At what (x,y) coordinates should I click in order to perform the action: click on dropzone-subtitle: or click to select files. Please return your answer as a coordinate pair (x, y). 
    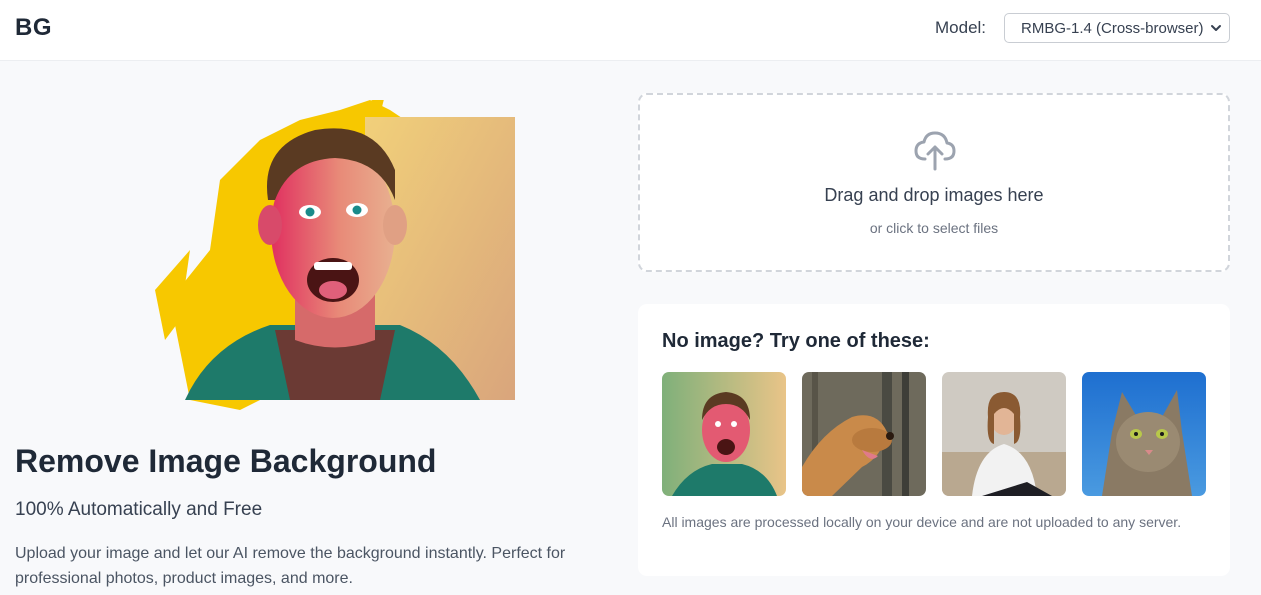
    Looking at the image, I should click on (934, 228).